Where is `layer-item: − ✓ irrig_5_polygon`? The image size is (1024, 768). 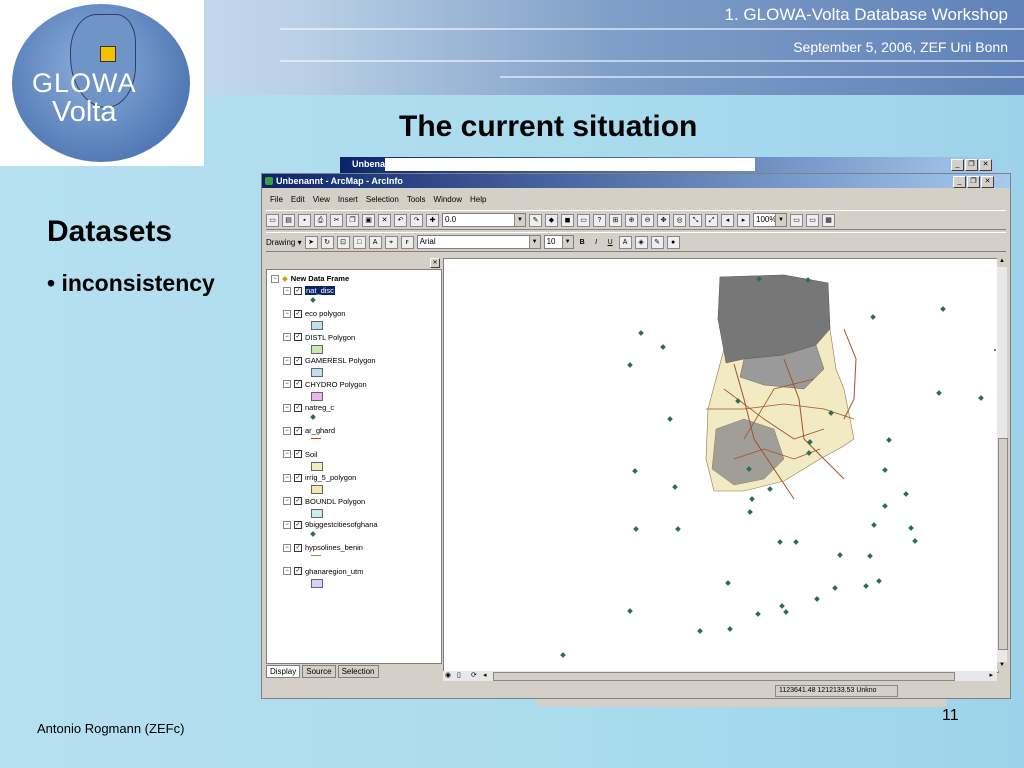 layer-item: − ✓ irrig_5_polygon is located at coordinates (319, 477).